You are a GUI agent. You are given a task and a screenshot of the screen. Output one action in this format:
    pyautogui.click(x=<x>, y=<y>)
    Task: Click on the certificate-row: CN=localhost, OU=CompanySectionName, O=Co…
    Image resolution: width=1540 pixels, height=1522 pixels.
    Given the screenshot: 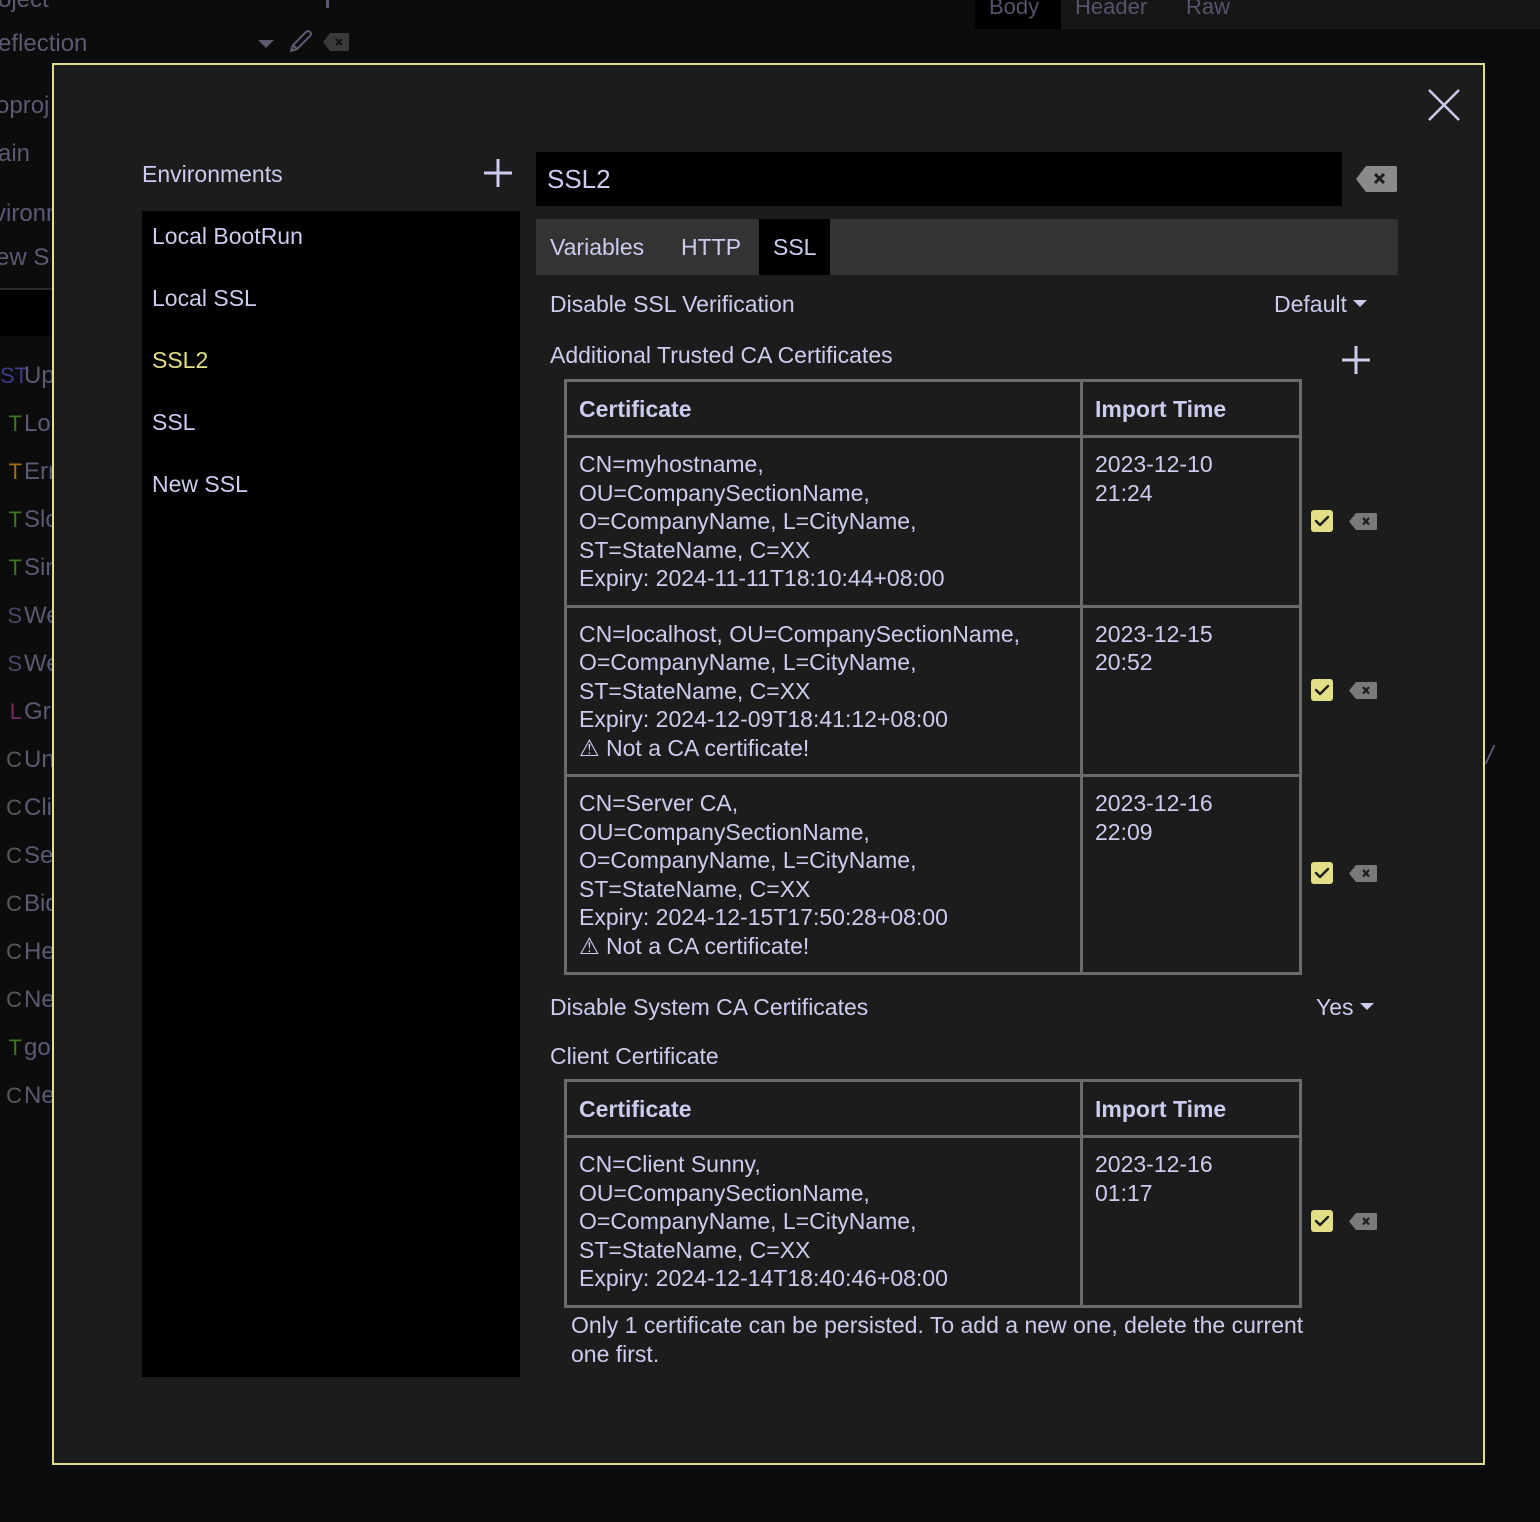 What is the action you would take?
    pyautogui.click(x=933, y=690)
    